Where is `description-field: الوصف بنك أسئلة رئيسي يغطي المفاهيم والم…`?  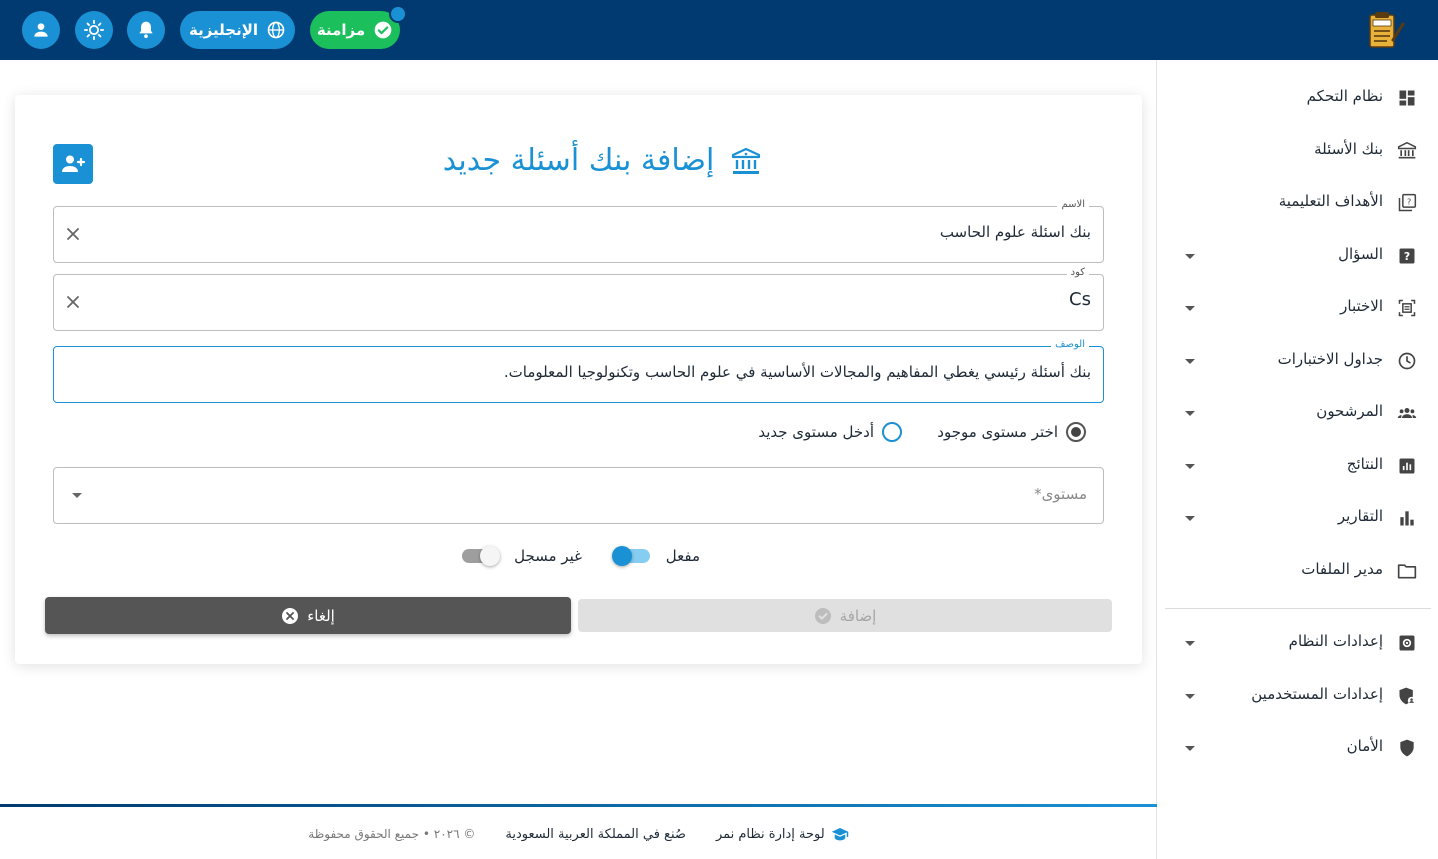
description-field: الوصف بنك أسئلة رئيسي يغطي المفاهيم والم… is located at coordinates (578, 371).